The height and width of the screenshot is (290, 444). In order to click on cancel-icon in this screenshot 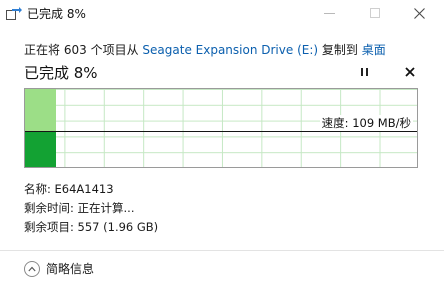, I will do `click(410, 72)`.